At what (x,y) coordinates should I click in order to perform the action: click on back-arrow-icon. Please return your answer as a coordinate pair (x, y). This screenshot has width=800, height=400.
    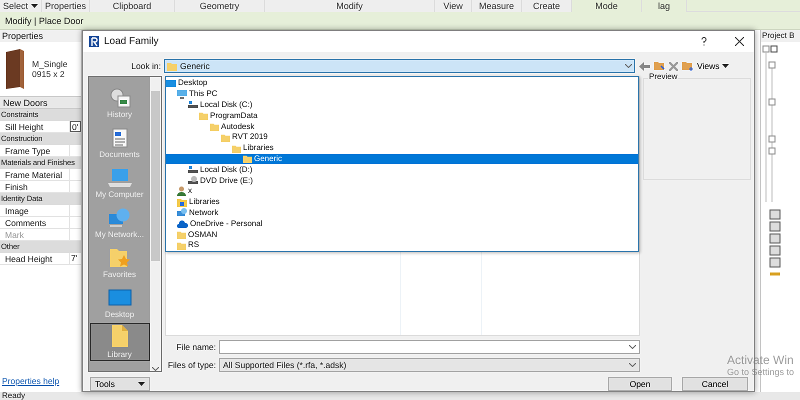
    Looking at the image, I should click on (644, 66).